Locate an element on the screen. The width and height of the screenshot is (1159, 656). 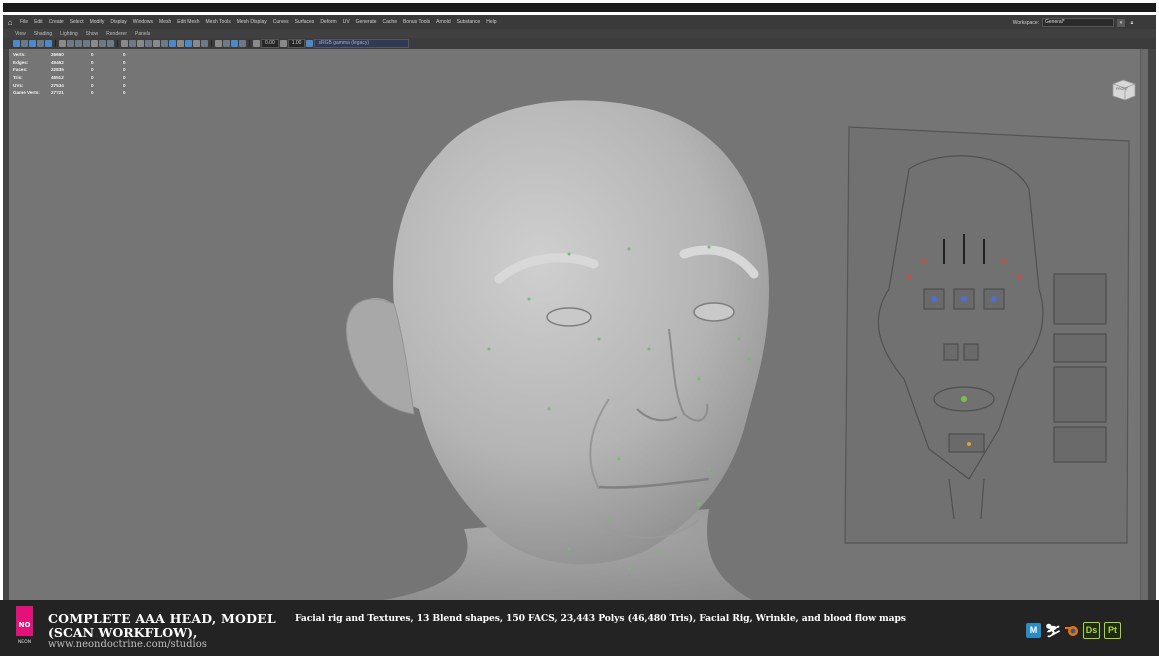
svg-text: NO is located at coordinates (25, 625).